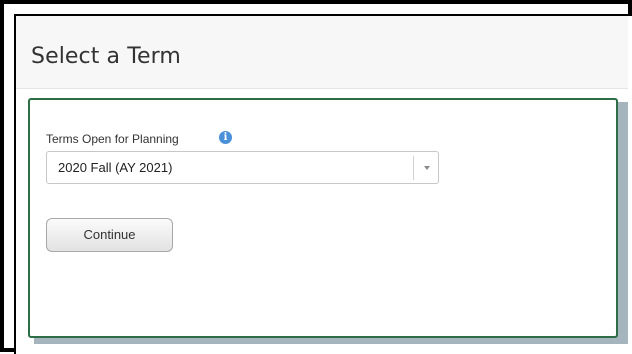 The height and width of the screenshot is (354, 632). I want to click on continue-button: Continue, so click(109, 235).